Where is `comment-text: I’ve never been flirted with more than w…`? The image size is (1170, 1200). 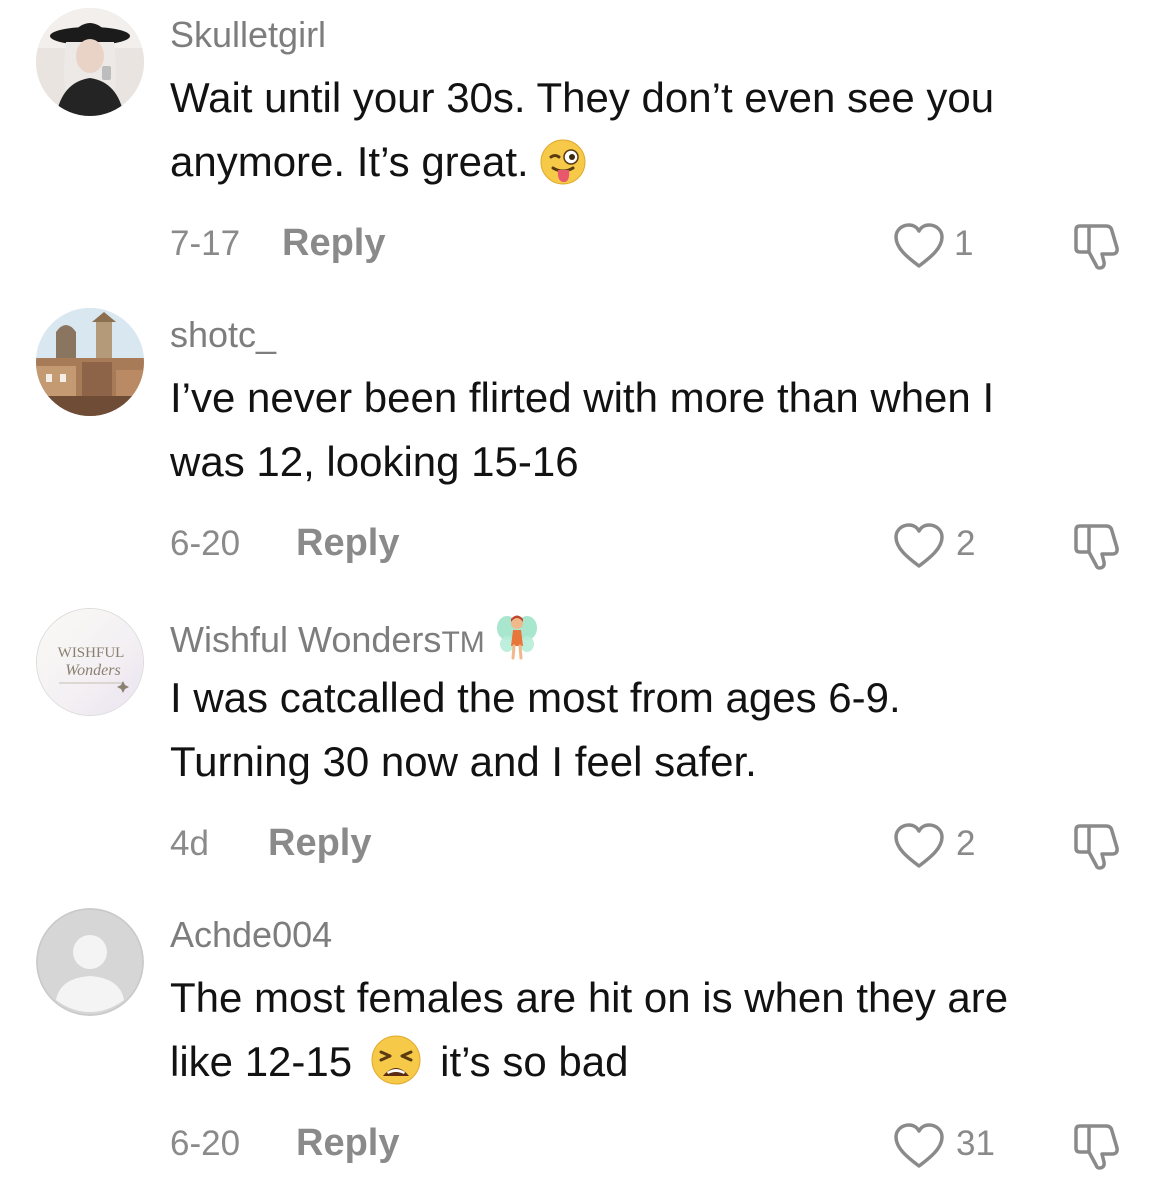 comment-text: I’ve never been flirted with more than w… is located at coordinates (650, 430).